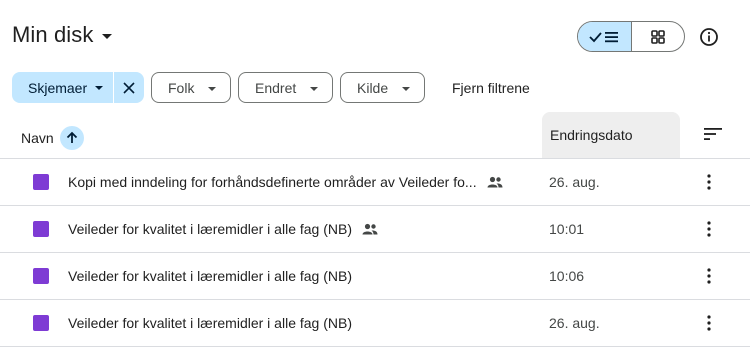  Describe the element at coordinates (591, 135) in the screenshot. I see `column-modified-label: Endringsdato` at that location.